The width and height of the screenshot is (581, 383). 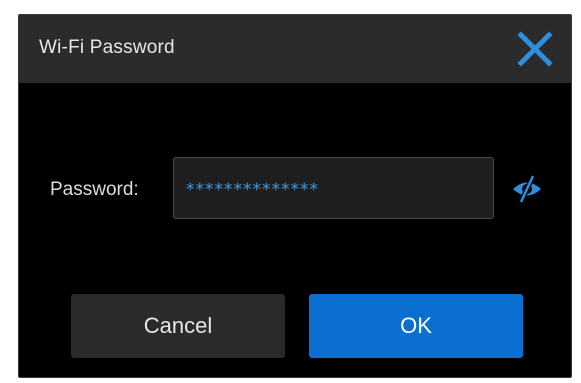 What do you see at coordinates (527, 189) in the screenshot?
I see `eye-slash-icon` at bounding box center [527, 189].